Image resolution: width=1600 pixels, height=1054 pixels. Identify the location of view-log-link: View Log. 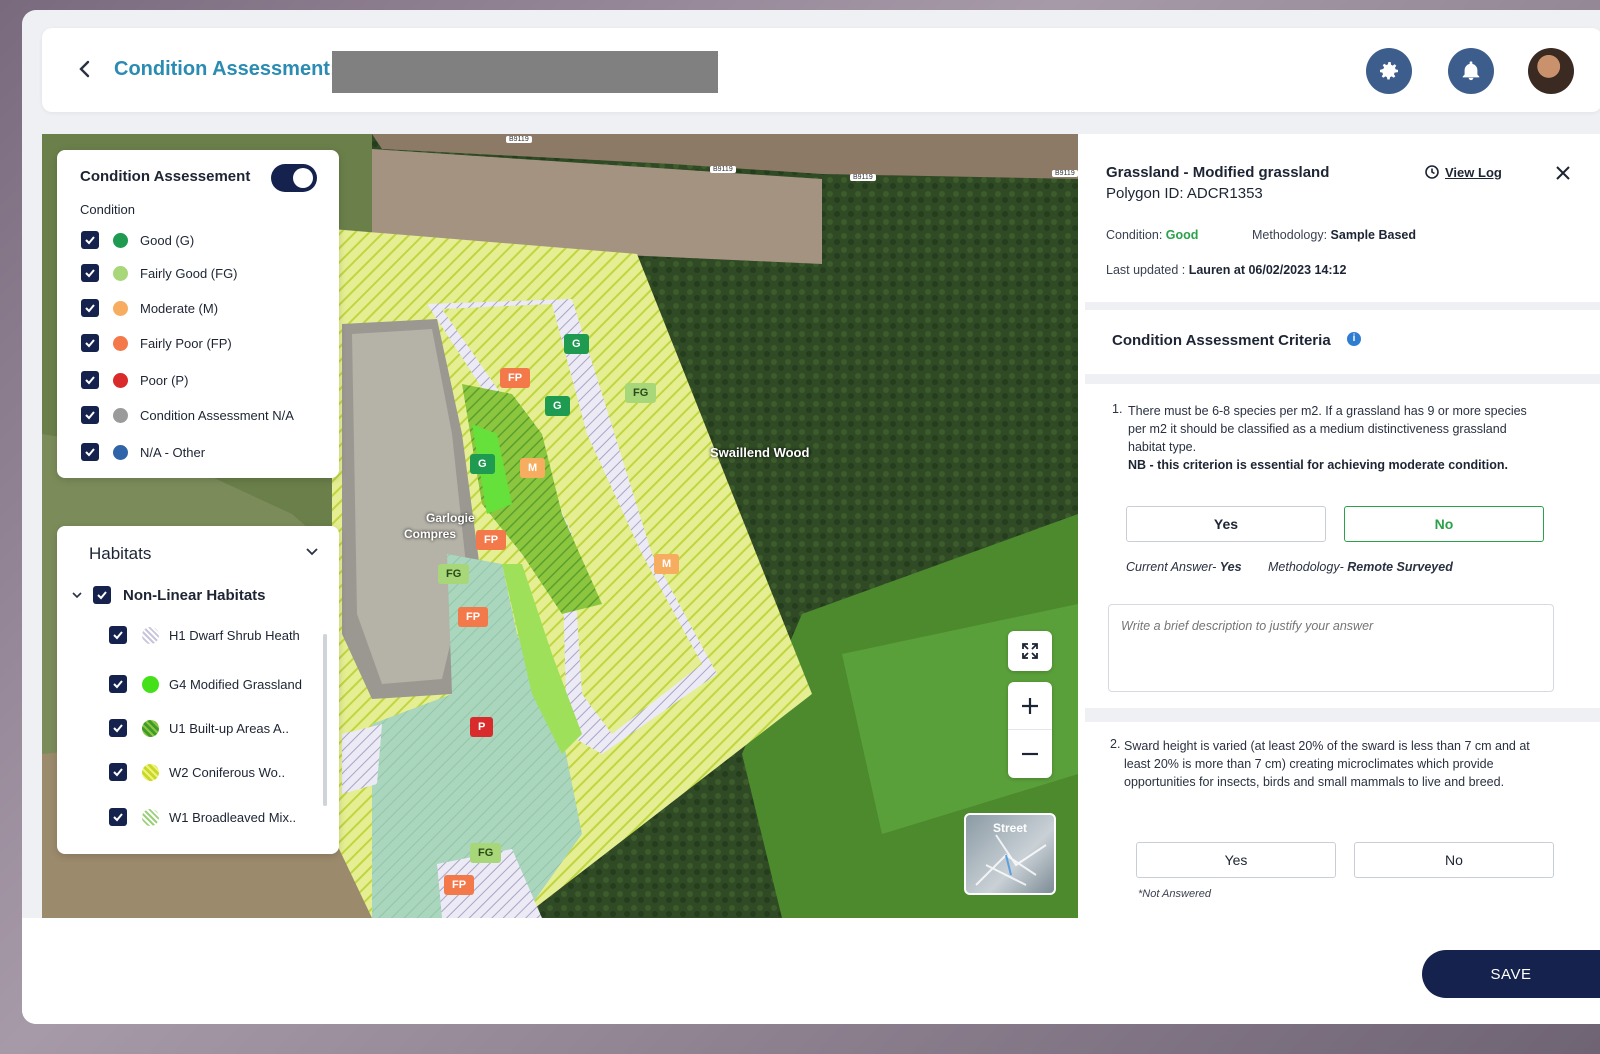
(1463, 172).